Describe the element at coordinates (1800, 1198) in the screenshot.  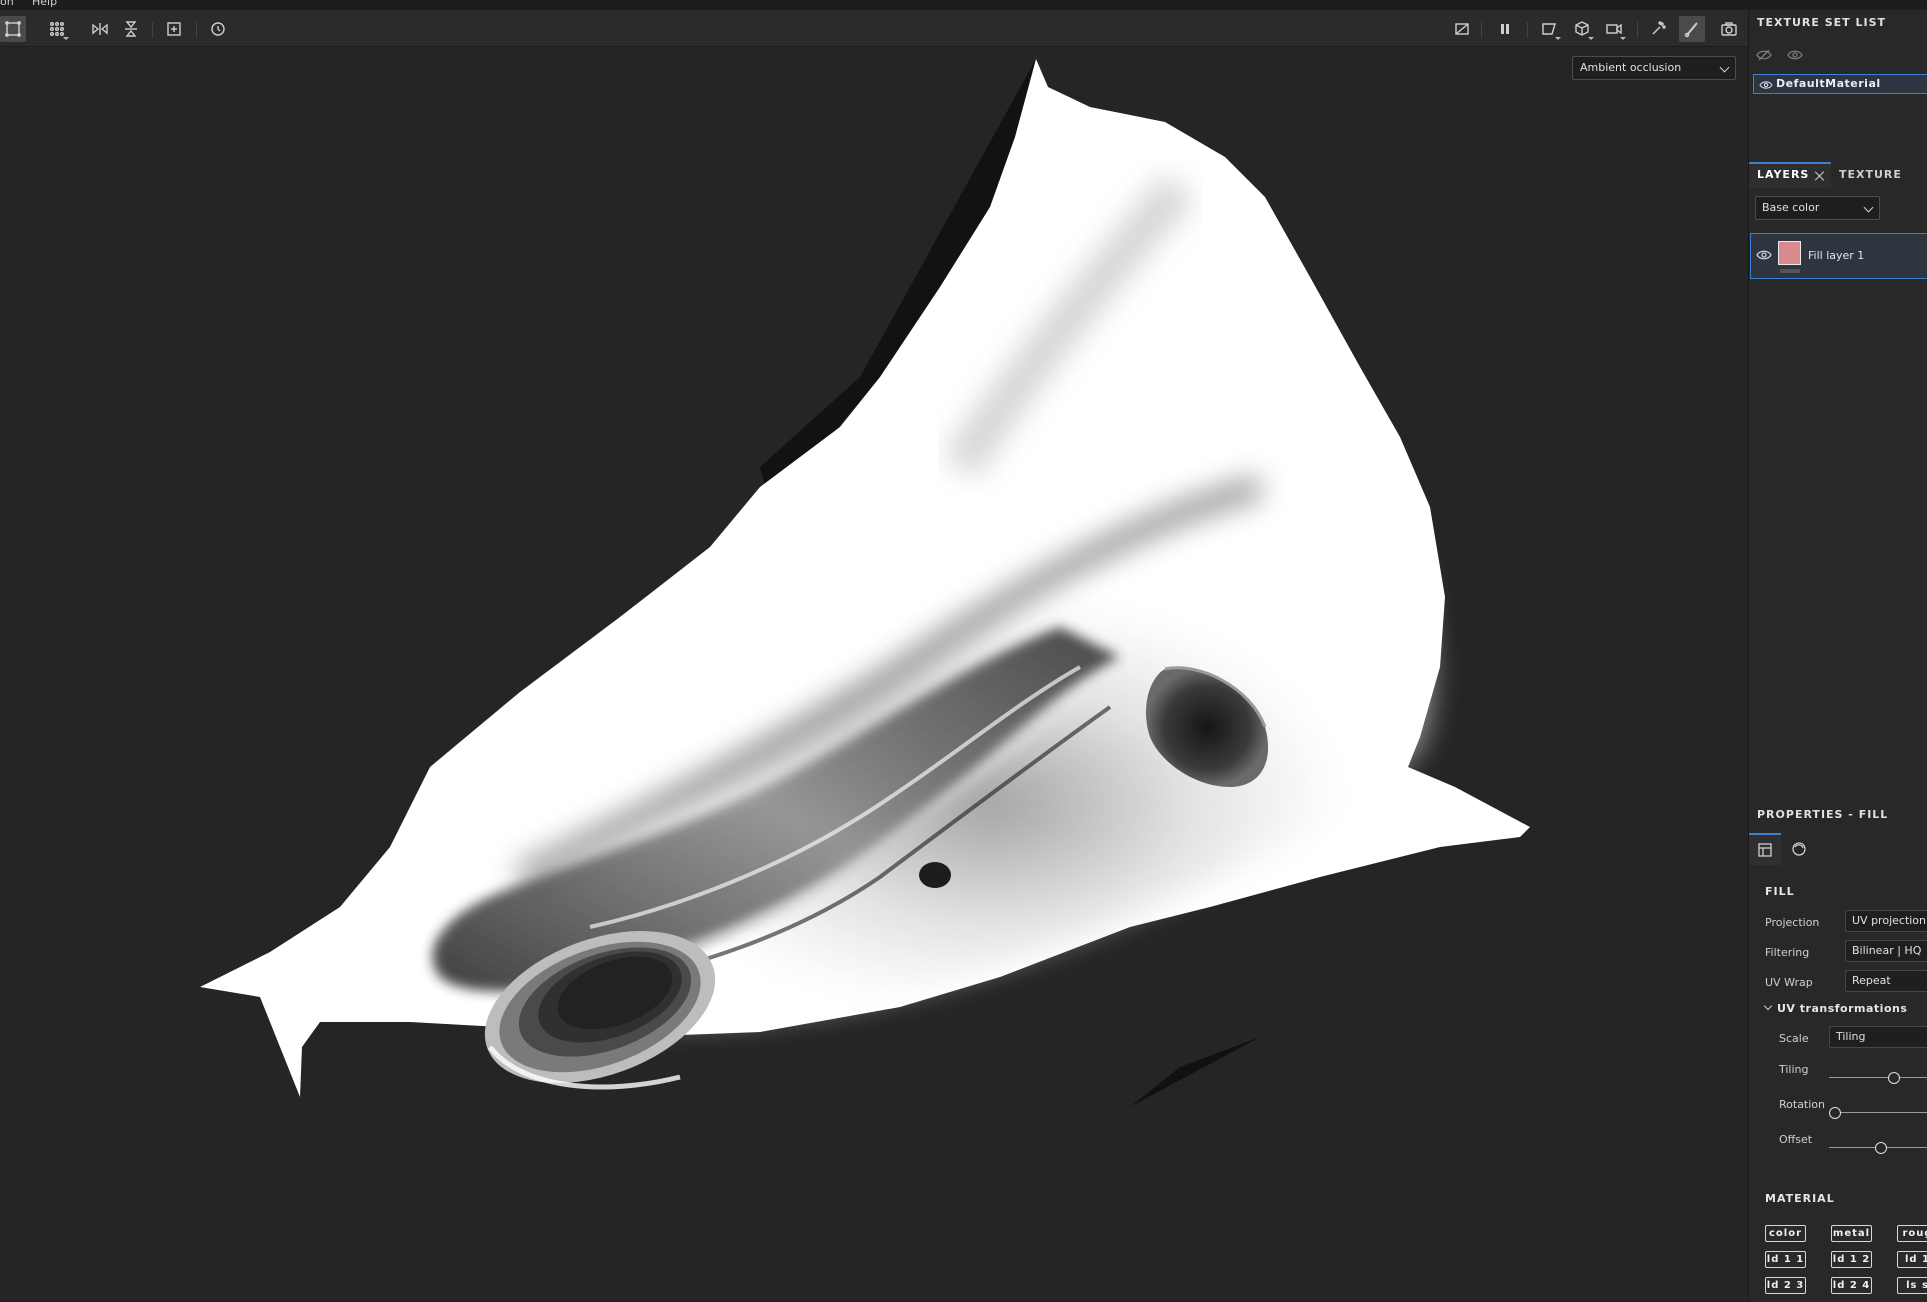
I see `material-section-title: MATERIAL` at that location.